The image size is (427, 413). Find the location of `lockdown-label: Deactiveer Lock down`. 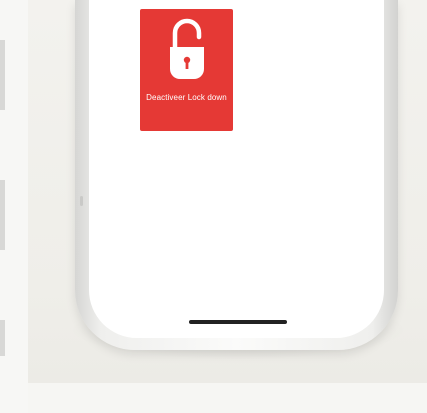

lockdown-label: Deactiveer Lock down is located at coordinates (186, 97).